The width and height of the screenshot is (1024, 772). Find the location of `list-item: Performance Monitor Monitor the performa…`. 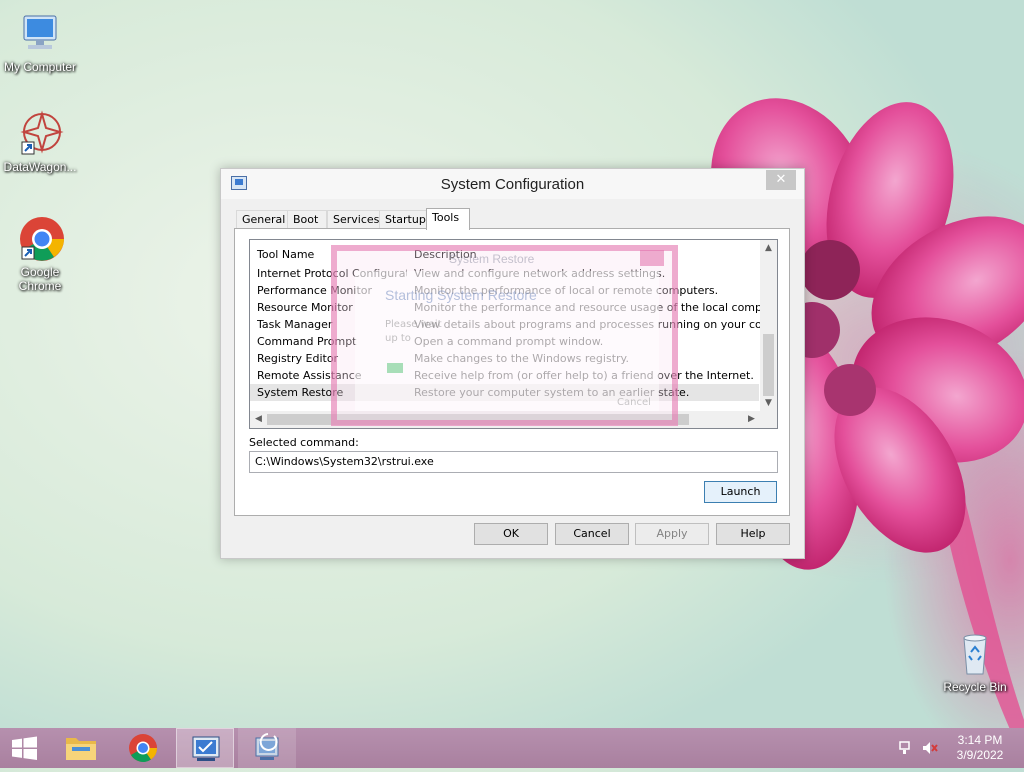

list-item: Performance Monitor Monitor the performa… is located at coordinates (504, 290).